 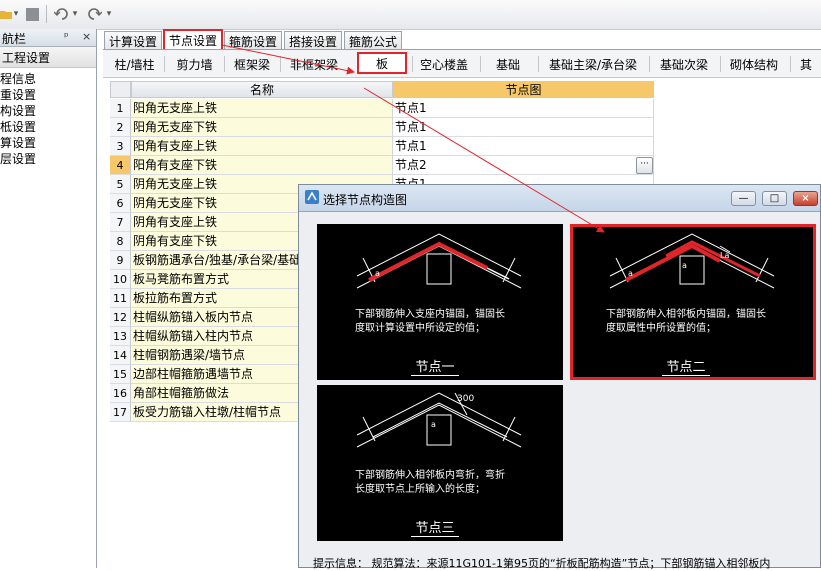 What do you see at coordinates (120, 165) in the screenshot?
I see `row-number: 4` at bounding box center [120, 165].